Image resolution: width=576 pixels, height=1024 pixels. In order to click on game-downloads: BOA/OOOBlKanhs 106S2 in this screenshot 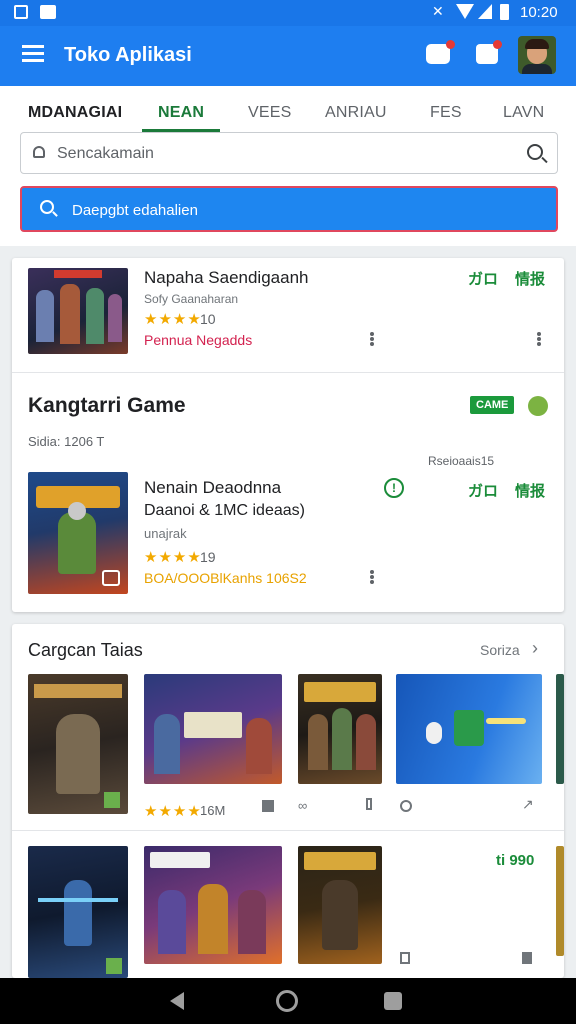, I will do `click(225, 578)`.